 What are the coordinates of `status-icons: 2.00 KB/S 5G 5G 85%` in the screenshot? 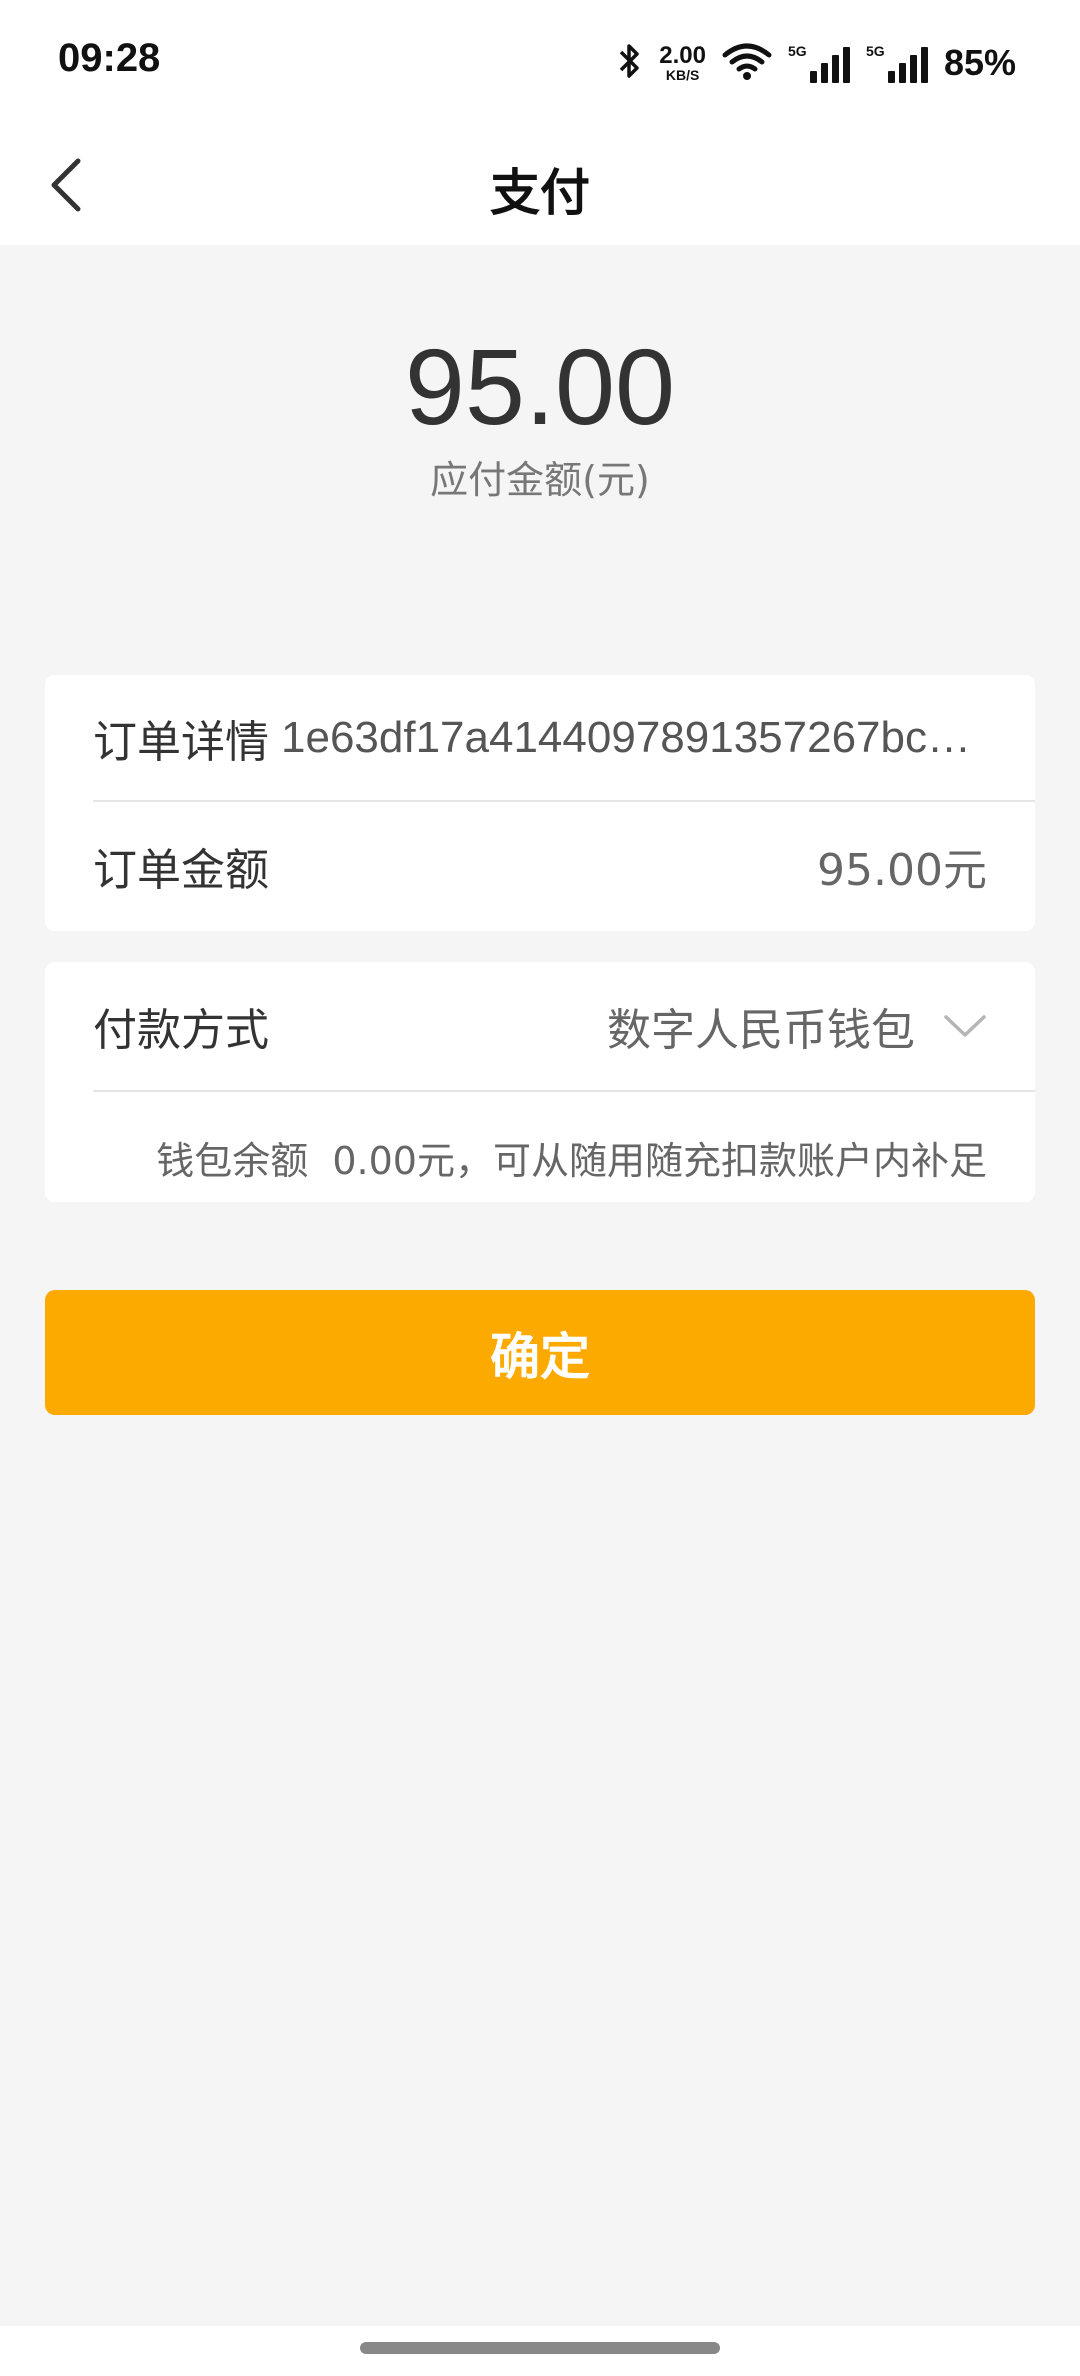 It's located at (816, 63).